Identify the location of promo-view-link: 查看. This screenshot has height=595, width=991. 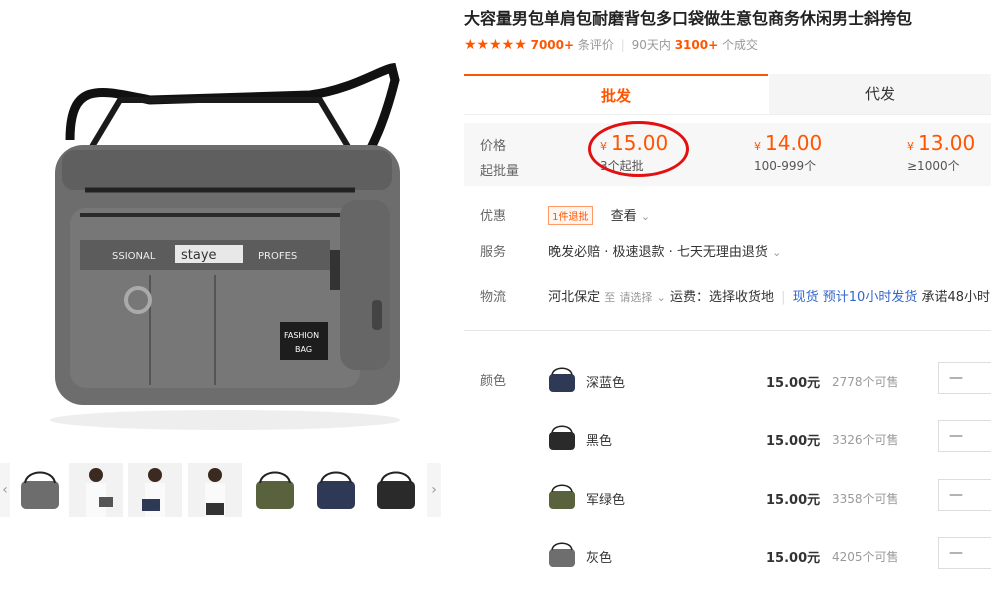
(624, 216).